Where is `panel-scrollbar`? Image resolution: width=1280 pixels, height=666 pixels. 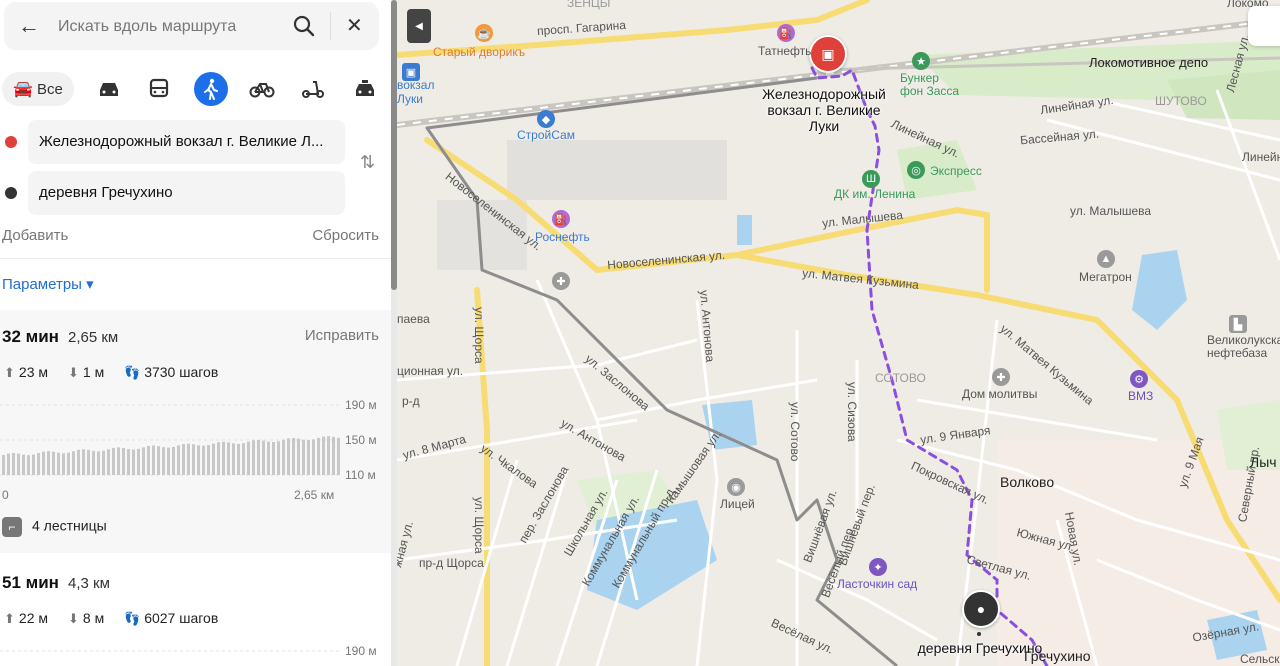 panel-scrollbar is located at coordinates (394, 333).